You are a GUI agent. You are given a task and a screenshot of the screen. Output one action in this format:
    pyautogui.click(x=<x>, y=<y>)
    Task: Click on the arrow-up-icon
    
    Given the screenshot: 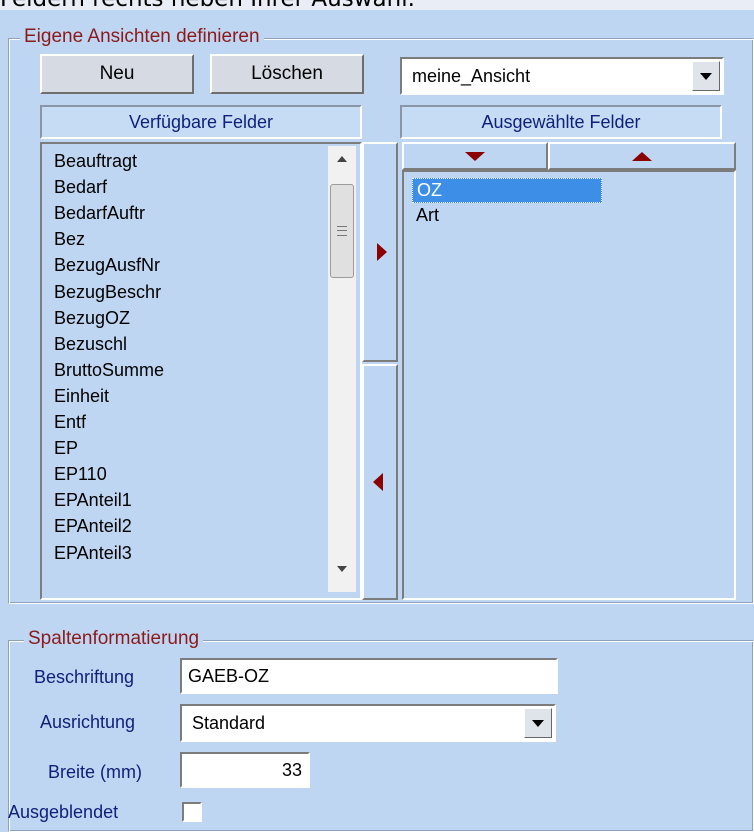 What is the action you would take?
    pyautogui.click(x=642, y=156)
    